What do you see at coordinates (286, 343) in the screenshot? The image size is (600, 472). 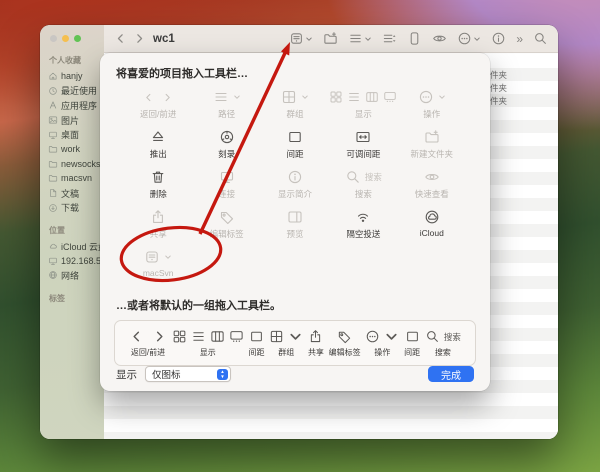 I see `default-item-group: 群组` at bounding box center [286, 343].